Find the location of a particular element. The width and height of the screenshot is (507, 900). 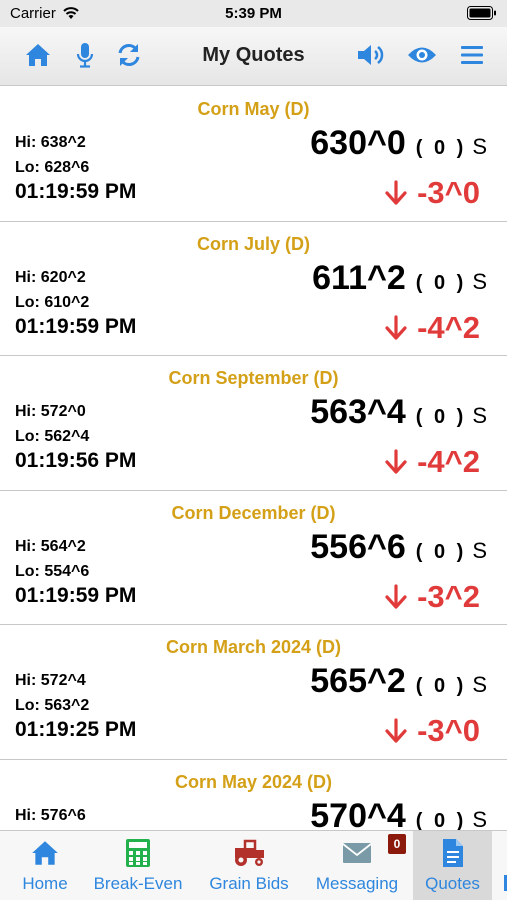

last-price: 570^4 is located at coordinates (358, 813).